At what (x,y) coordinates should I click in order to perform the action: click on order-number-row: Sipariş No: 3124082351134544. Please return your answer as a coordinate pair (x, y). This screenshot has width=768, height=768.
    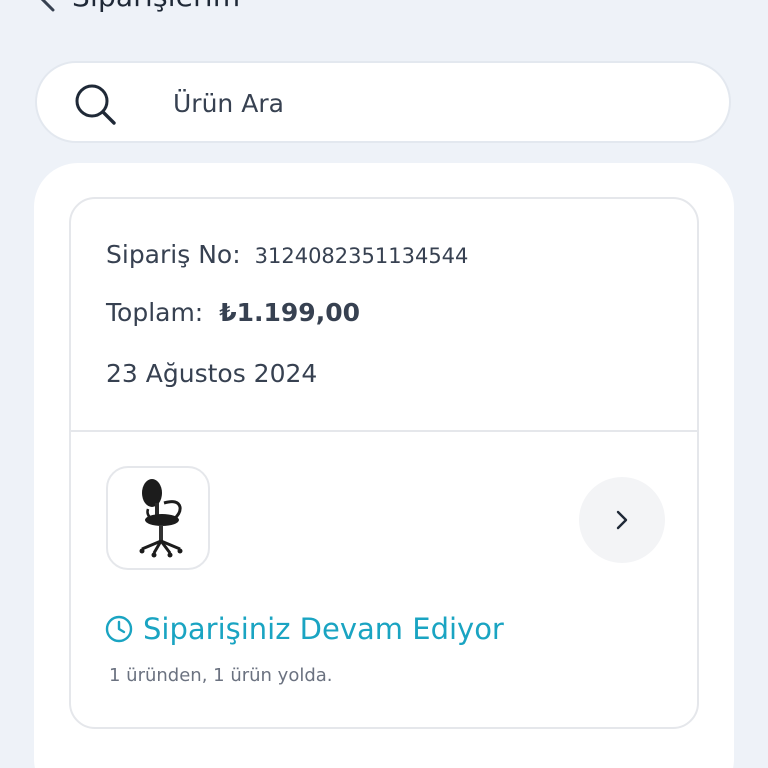
    Looking at the image, I should click on (287, 254).